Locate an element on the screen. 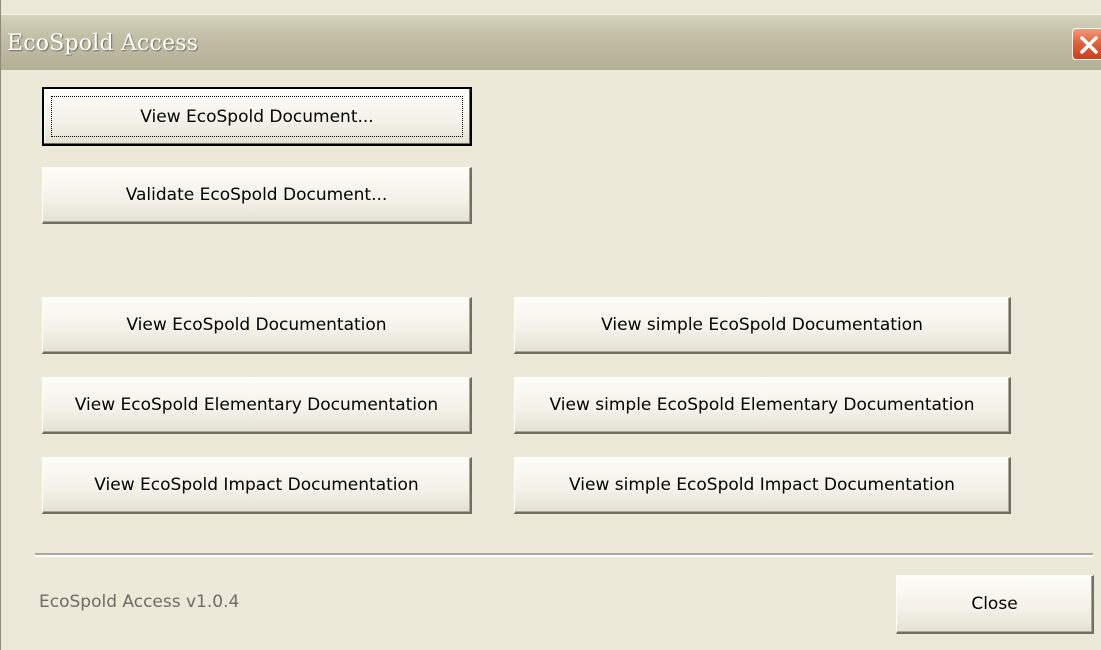  view-ecospold-impact-documentation-label: View EcoSpold Impact Documentation is located at coordinates (256, 485).